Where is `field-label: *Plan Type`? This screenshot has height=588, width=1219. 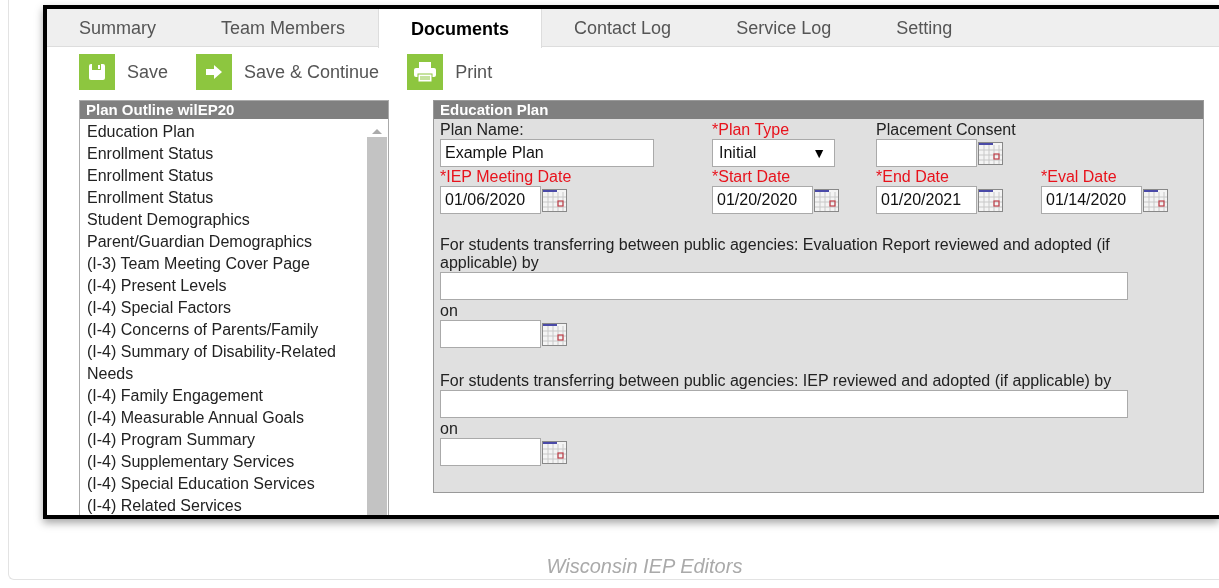 field-label: *Plan Type is located at coordinates (751, 130).